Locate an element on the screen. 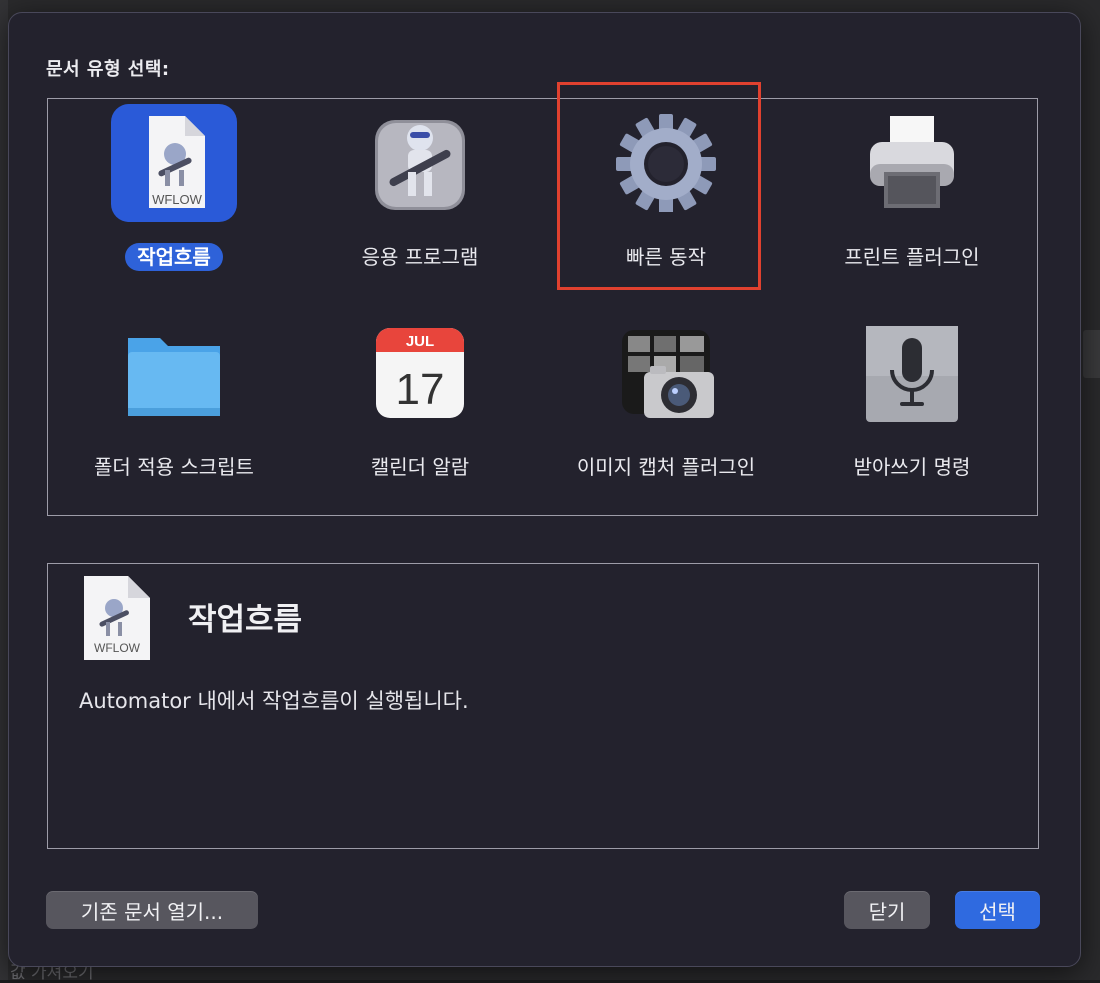 The image size is (1100, 983). doc-type-image-capture-plugin: 이미지 캡처 플러그인 is located at coordinates (666, 418).